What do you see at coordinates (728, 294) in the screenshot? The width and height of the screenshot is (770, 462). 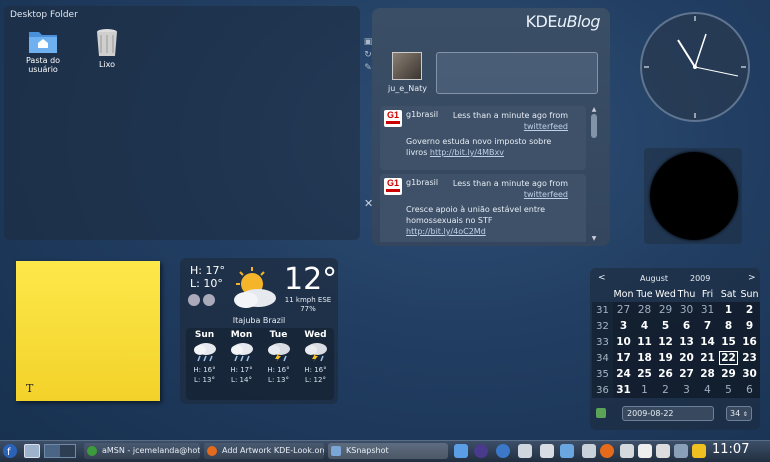 I see `calendar-weekday-header: Sat` at bounding box center [728, 294].